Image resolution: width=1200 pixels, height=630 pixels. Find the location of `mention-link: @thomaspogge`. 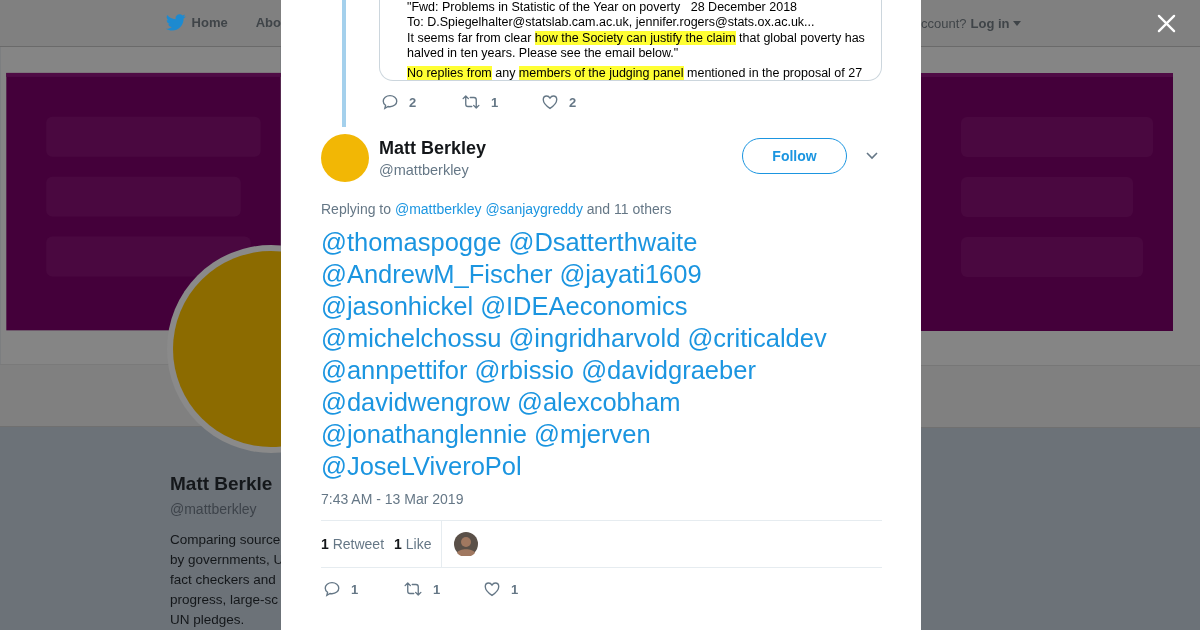

mention-link: @thomaspogge is located at coordinates (411, 242).